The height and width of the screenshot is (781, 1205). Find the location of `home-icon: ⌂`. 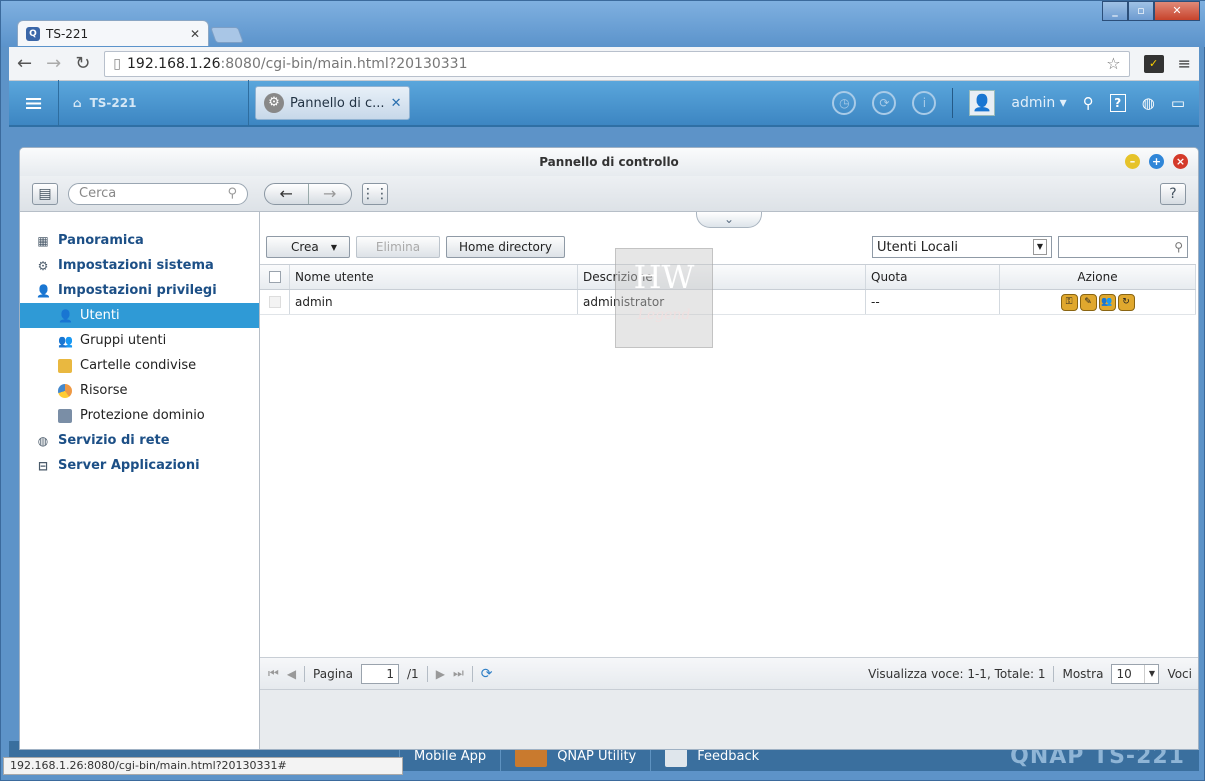

home-icon: ⌂ is located at coordinates (77, 103).